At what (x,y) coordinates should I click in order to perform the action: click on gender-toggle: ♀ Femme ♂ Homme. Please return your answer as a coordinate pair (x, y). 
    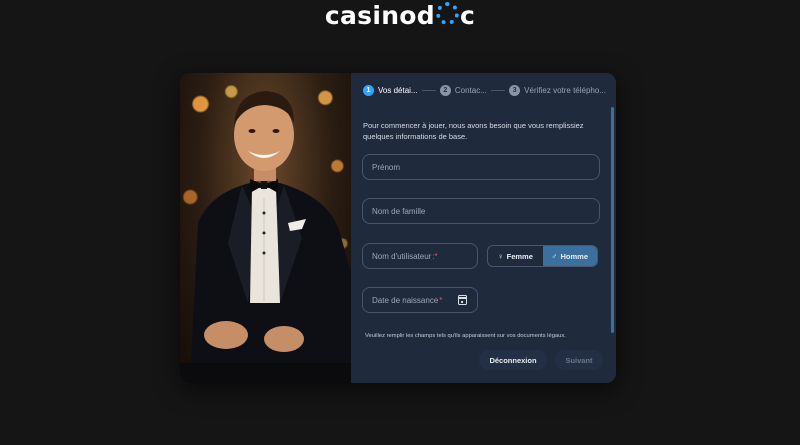
    Looking at the image, I should click on (542, 256).